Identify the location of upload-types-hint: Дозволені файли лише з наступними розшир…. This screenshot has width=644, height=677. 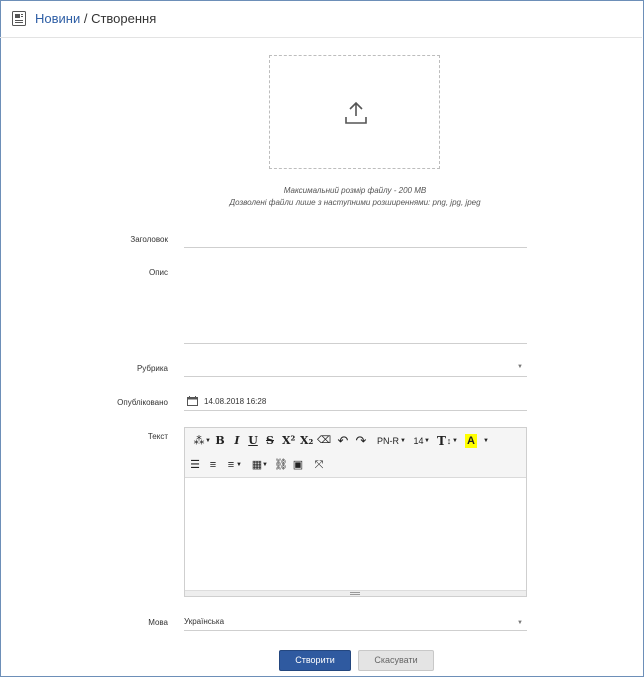
(355, 202).